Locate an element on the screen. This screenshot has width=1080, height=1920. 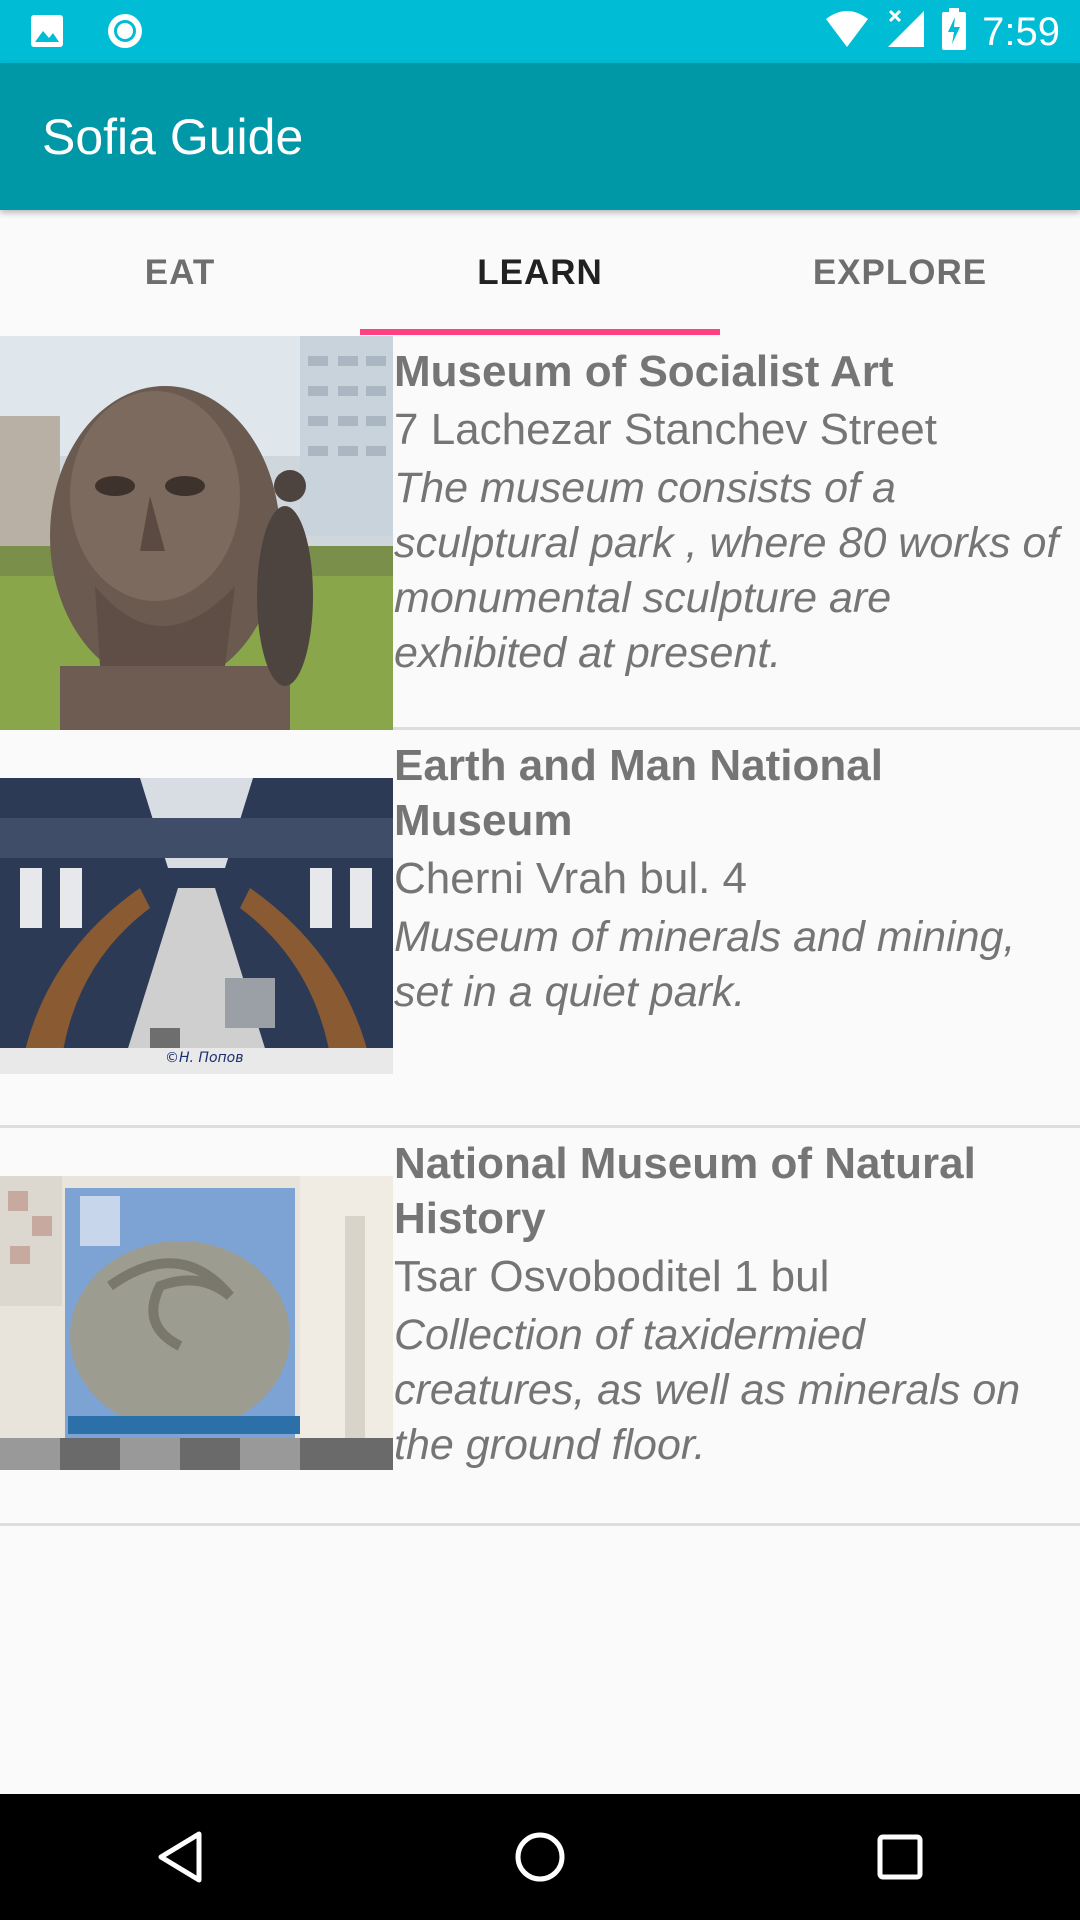
app-title: Sofia Guide is located at coordinates (173, 137).